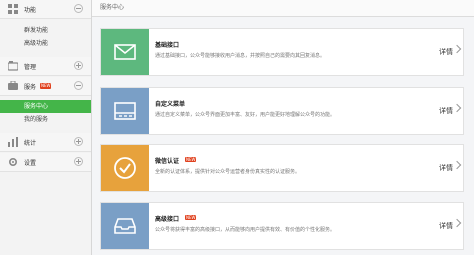 The image size is (474, 255). I want to click on folder-icon, so click(13, 66).